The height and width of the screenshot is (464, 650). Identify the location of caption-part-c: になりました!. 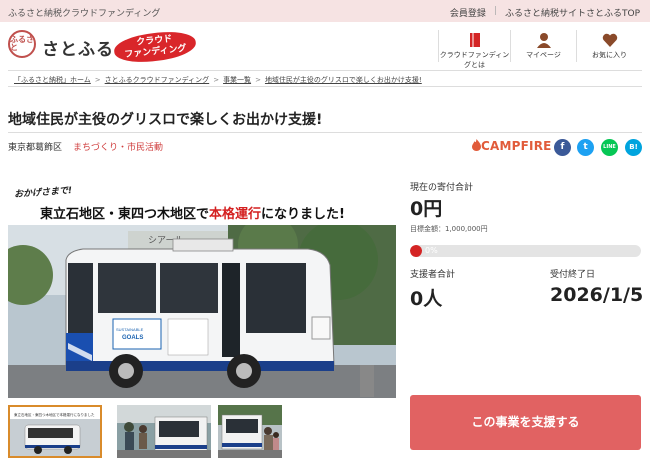
(303, 214).